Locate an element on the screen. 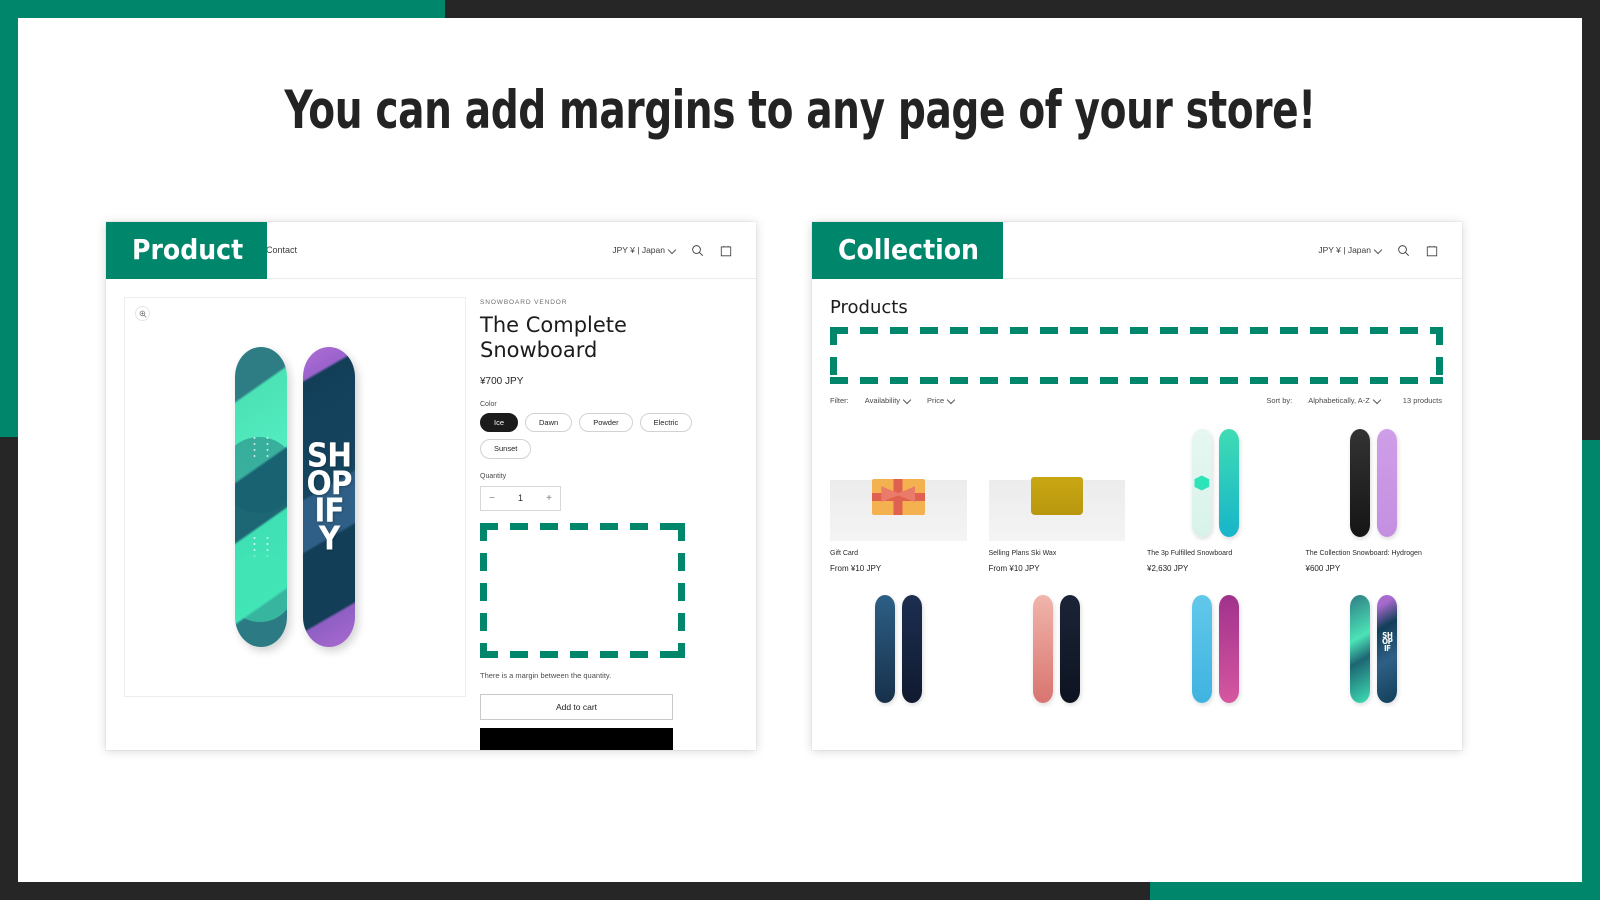 This screenshot has width=1600, height=900. filter-price: Price is located at coordinates (941, 400).